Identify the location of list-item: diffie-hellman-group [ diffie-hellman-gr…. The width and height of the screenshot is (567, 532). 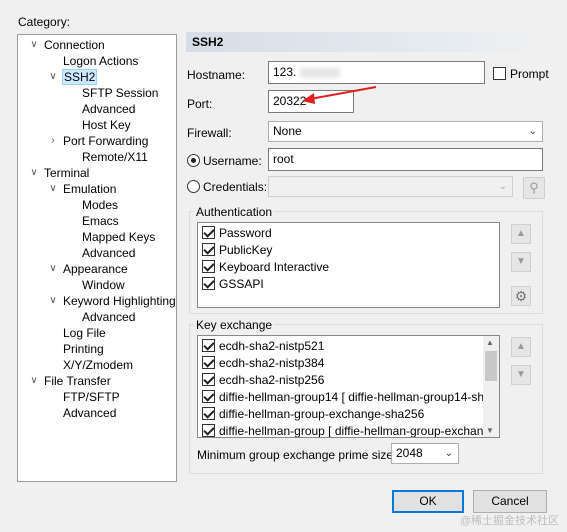
(347, 430).